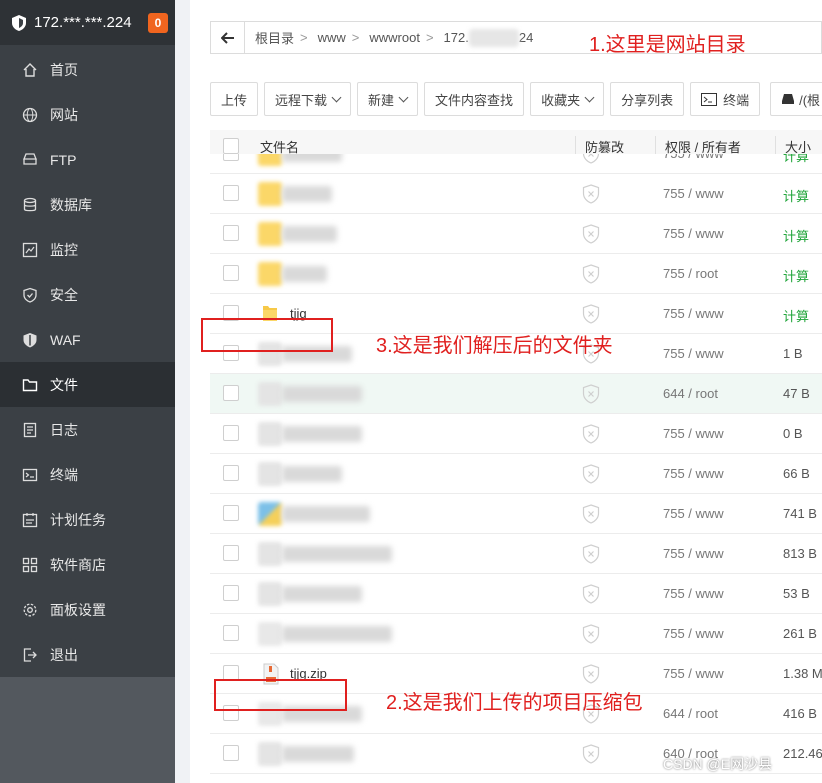 This screenshot has width=822, height=783. What do you see at coordinates (87, 654) in the screenshot?
I see `sidebar-item: 退出` at bounding box center [87, 654].